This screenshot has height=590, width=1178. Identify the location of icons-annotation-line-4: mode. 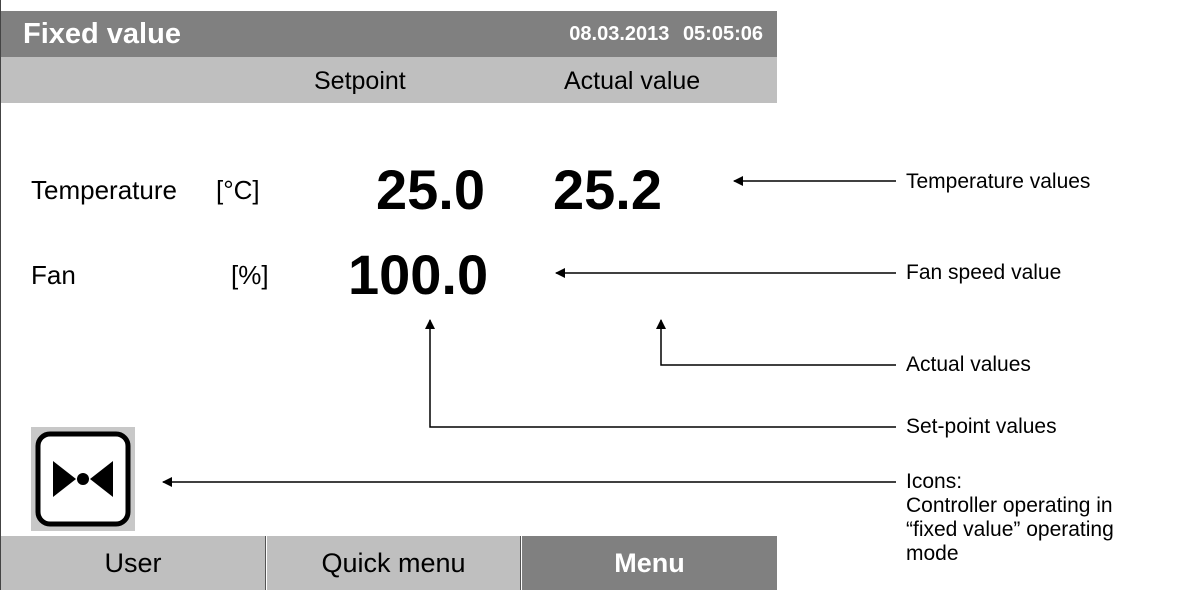
(932, 553).